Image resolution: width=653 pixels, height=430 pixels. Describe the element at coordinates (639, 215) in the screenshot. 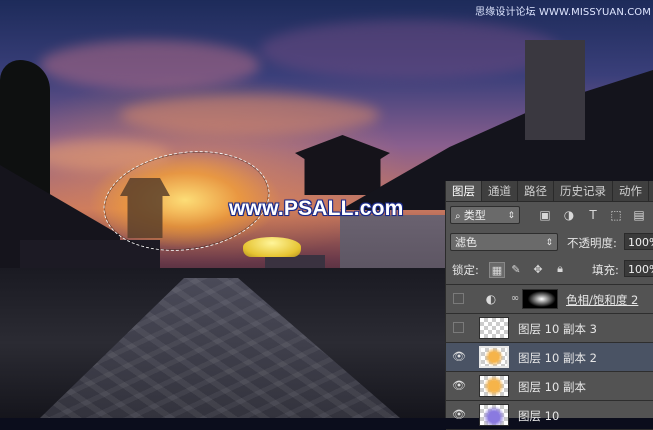

I see `smart-object-filter-icon: ▤` at that location.